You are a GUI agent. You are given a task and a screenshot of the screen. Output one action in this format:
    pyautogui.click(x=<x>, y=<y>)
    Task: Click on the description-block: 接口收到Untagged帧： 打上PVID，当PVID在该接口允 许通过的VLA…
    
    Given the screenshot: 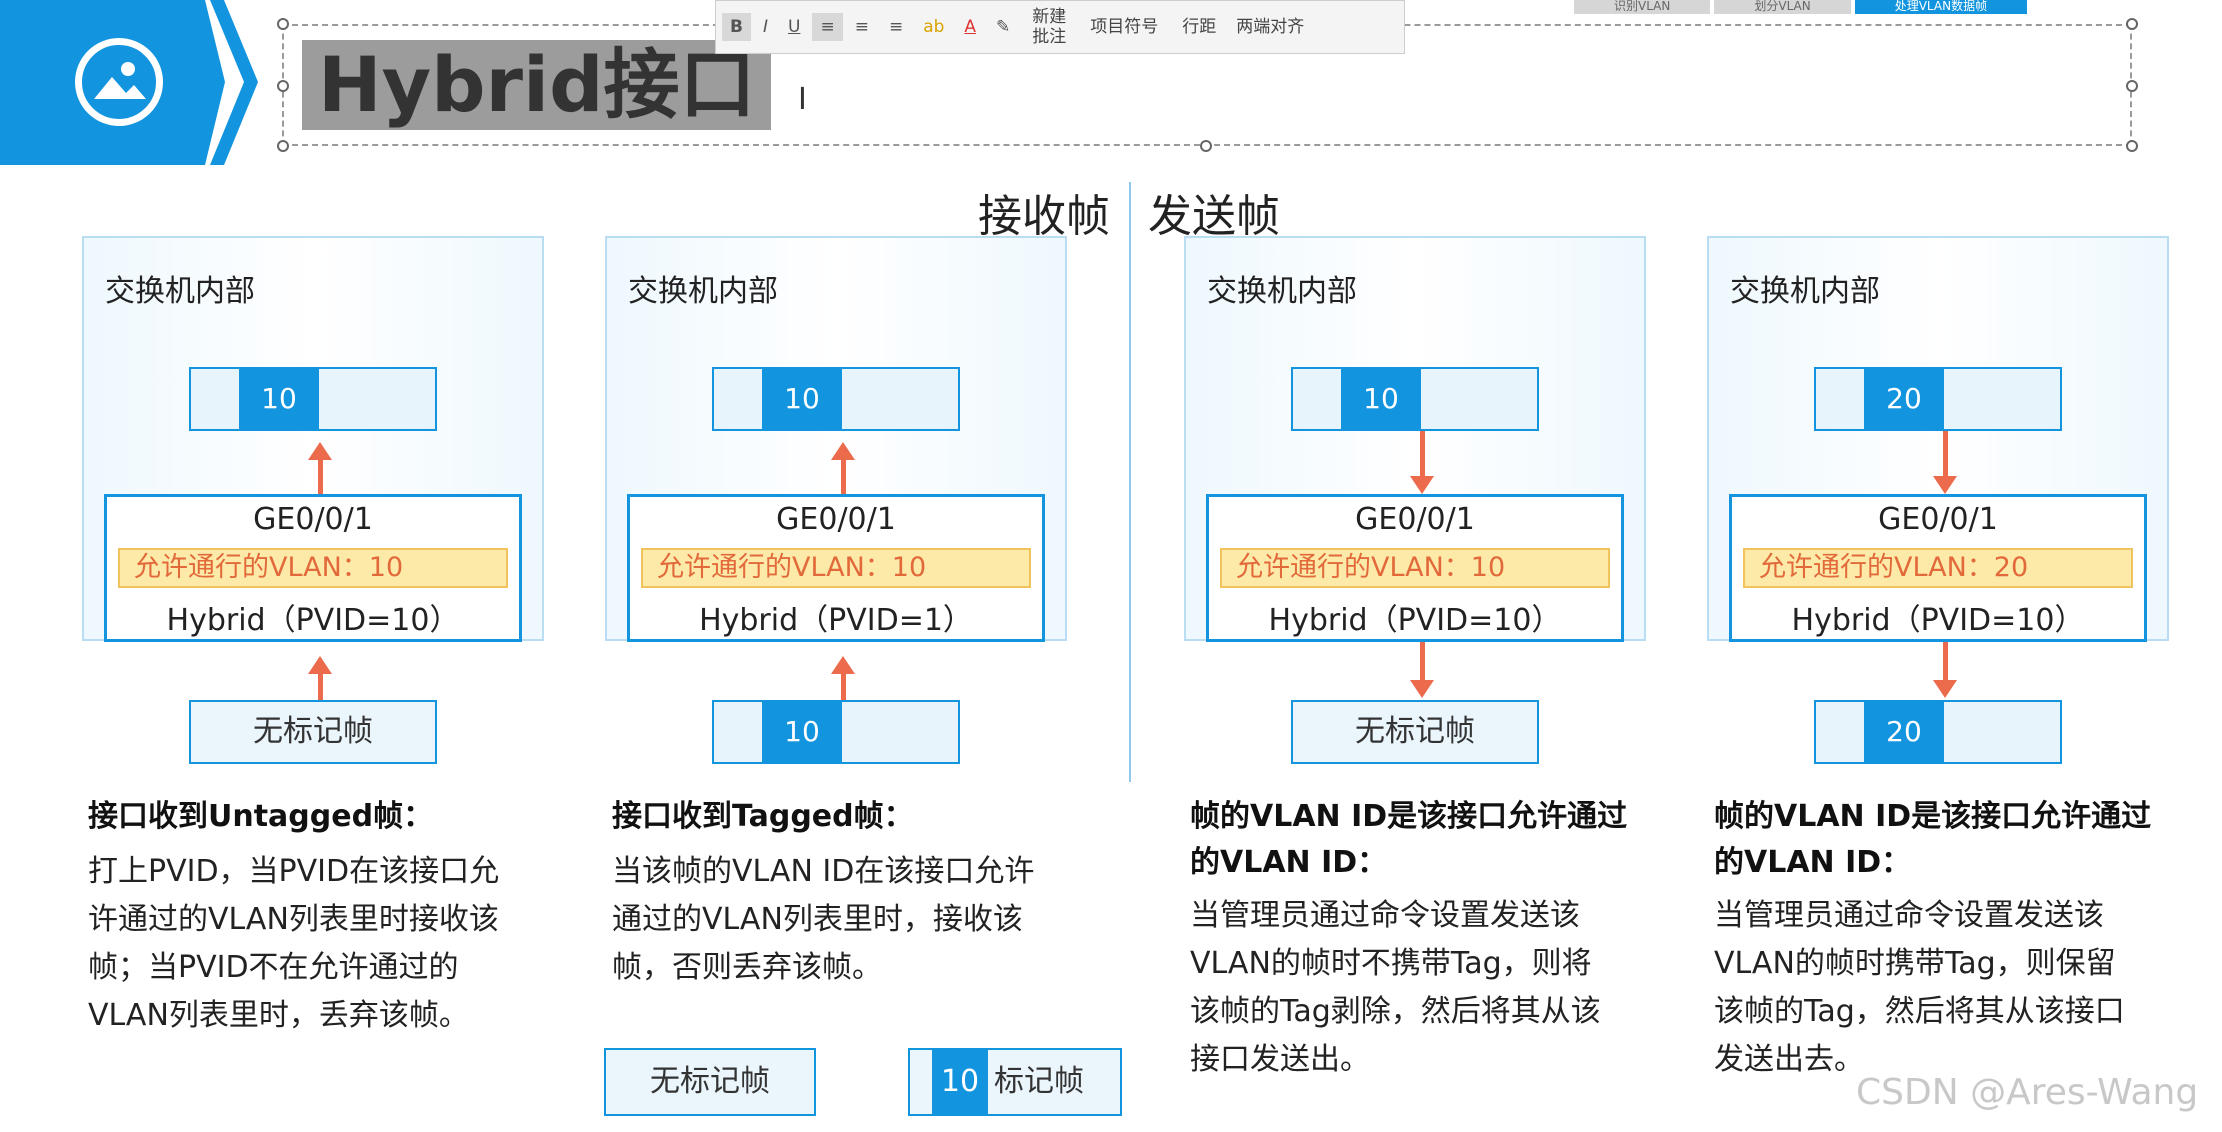 What is the action you would take?
    pyautogui.click(x=333, y=917)
    